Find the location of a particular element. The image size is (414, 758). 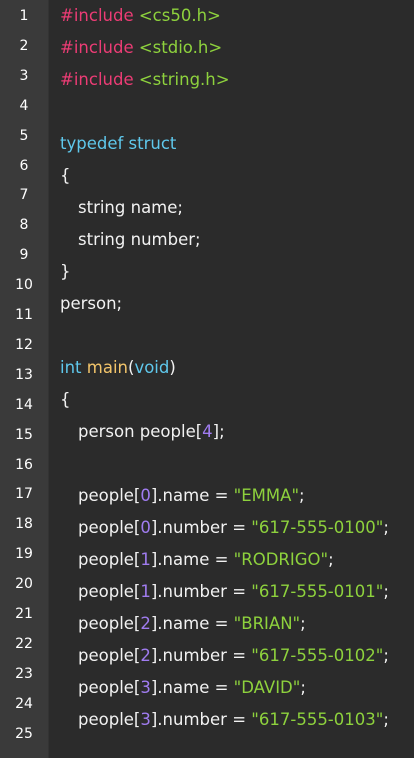

code-line: person people[4]; is located at coordinates (142, 432).